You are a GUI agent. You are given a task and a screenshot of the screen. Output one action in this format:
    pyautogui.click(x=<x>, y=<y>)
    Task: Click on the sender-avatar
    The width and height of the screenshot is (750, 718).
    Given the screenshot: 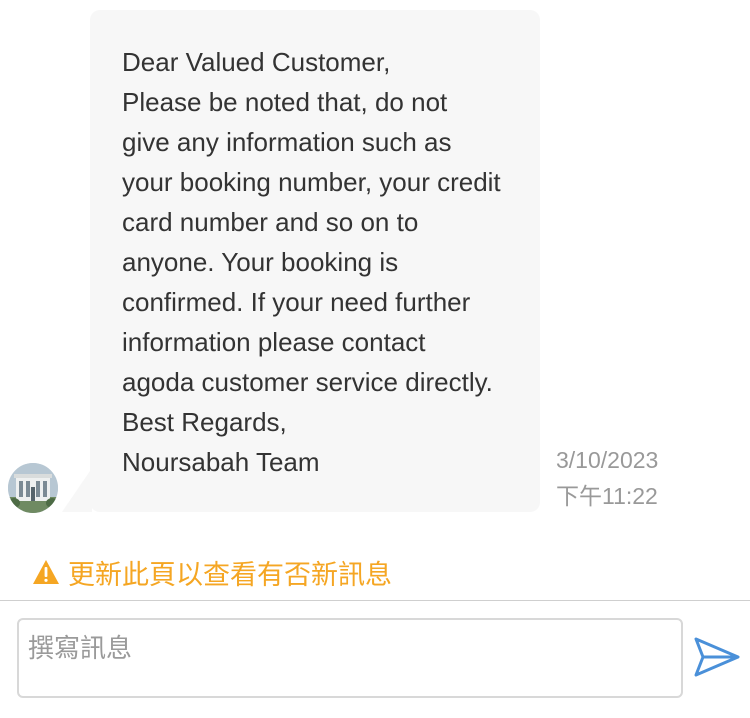 What is the action you would take?
    pyautogui.click(x=33, y=488)
    